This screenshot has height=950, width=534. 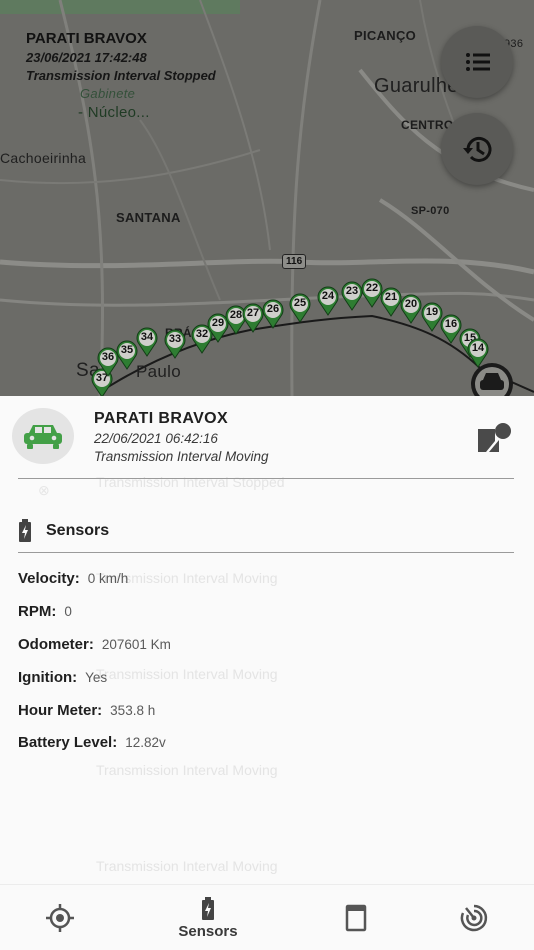 I want to click on radar-icon, so click(x=474, y=918).